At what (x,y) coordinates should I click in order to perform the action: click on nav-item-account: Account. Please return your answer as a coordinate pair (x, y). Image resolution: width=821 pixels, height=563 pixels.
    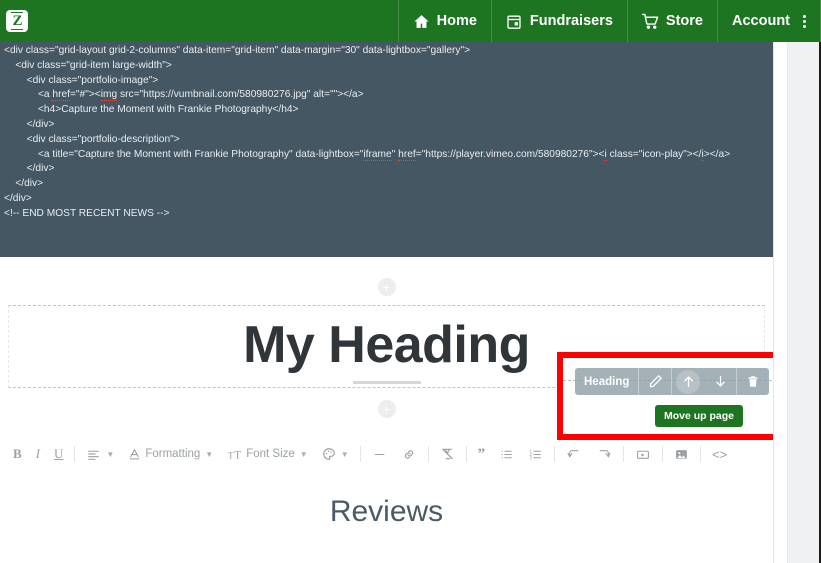
    Looking at the image, I should click on (769, 21).